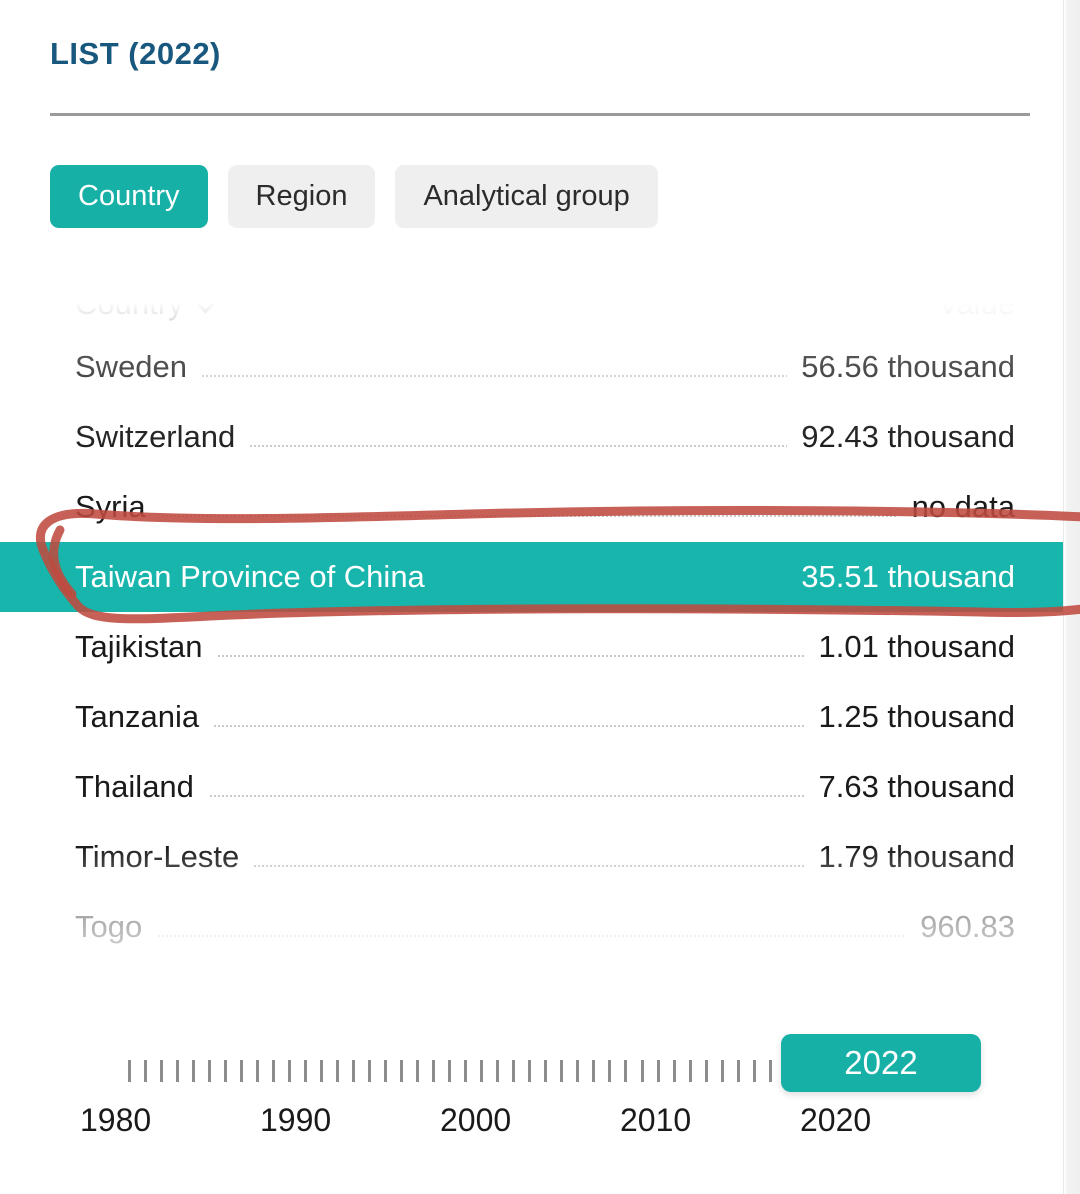 The height and width of the screenshot is (1194, 1080). Describe the element at coordinates (545, 507) in the screenshot. I see `table-row-content: Syria no data` at that location.